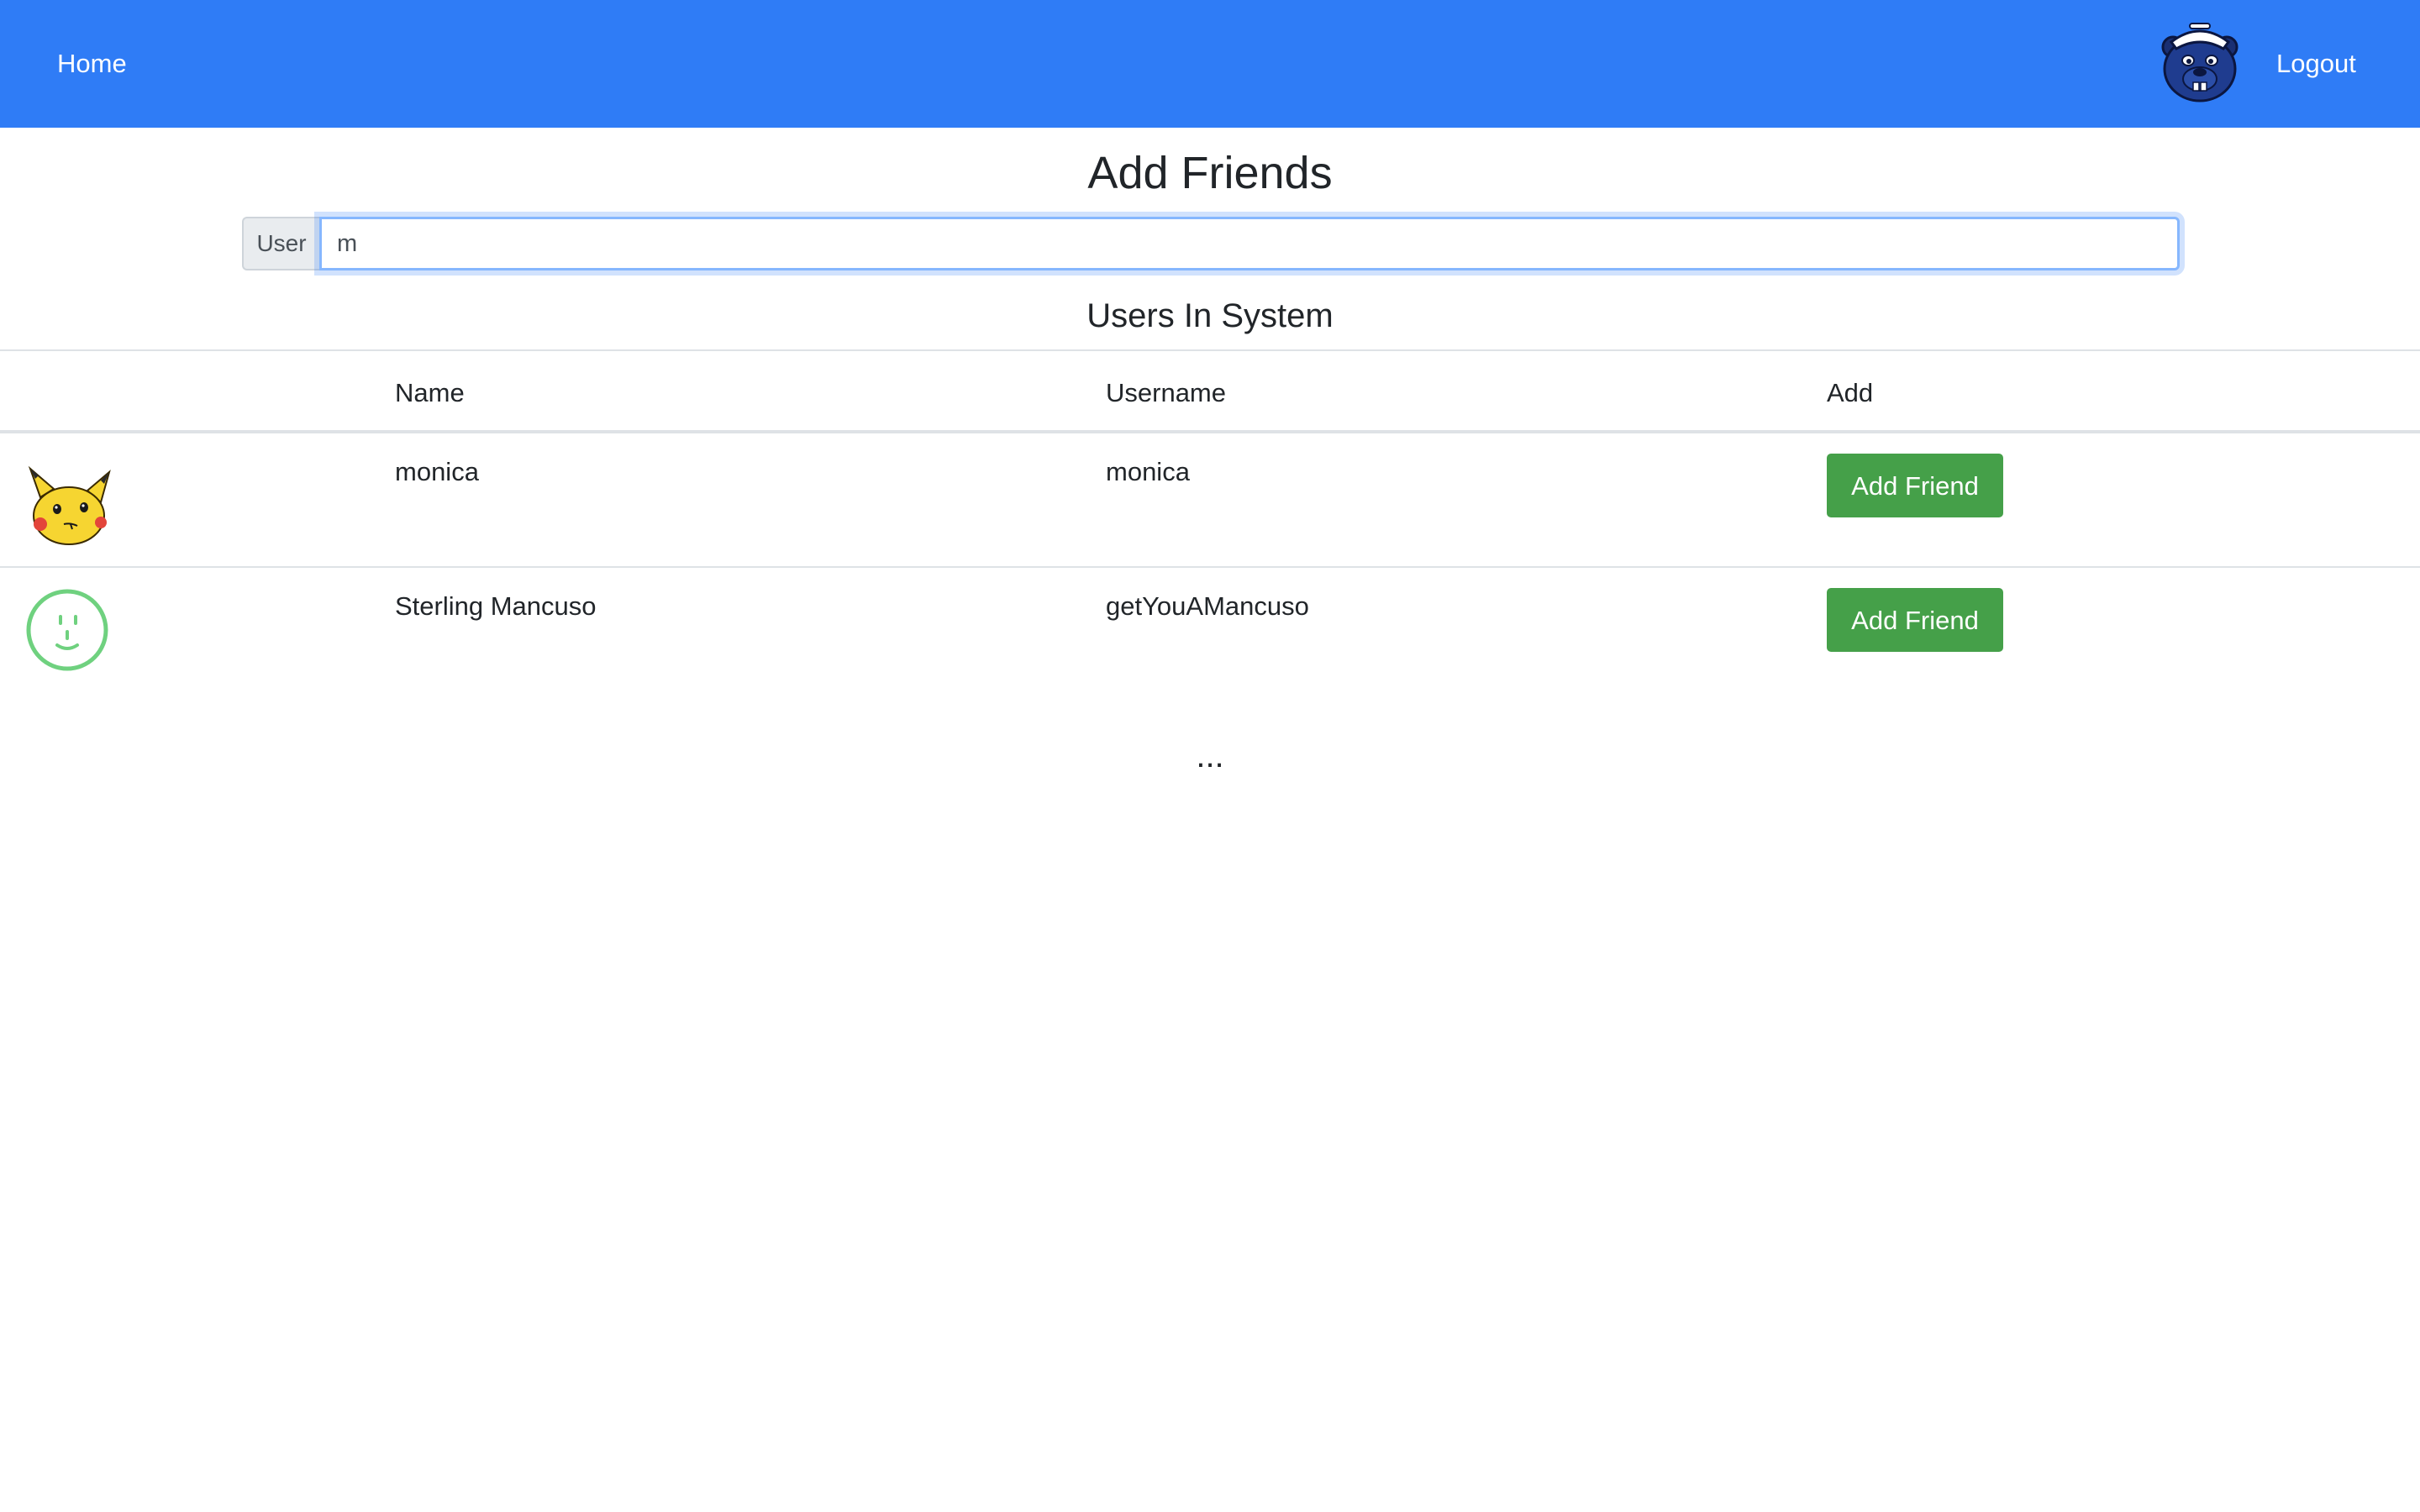 This screenshot has height=1512, width=2420. Describe the element at coordinates (496, 606) in the screenshot. I see `user-name: Sterling Mancuso` at that location.